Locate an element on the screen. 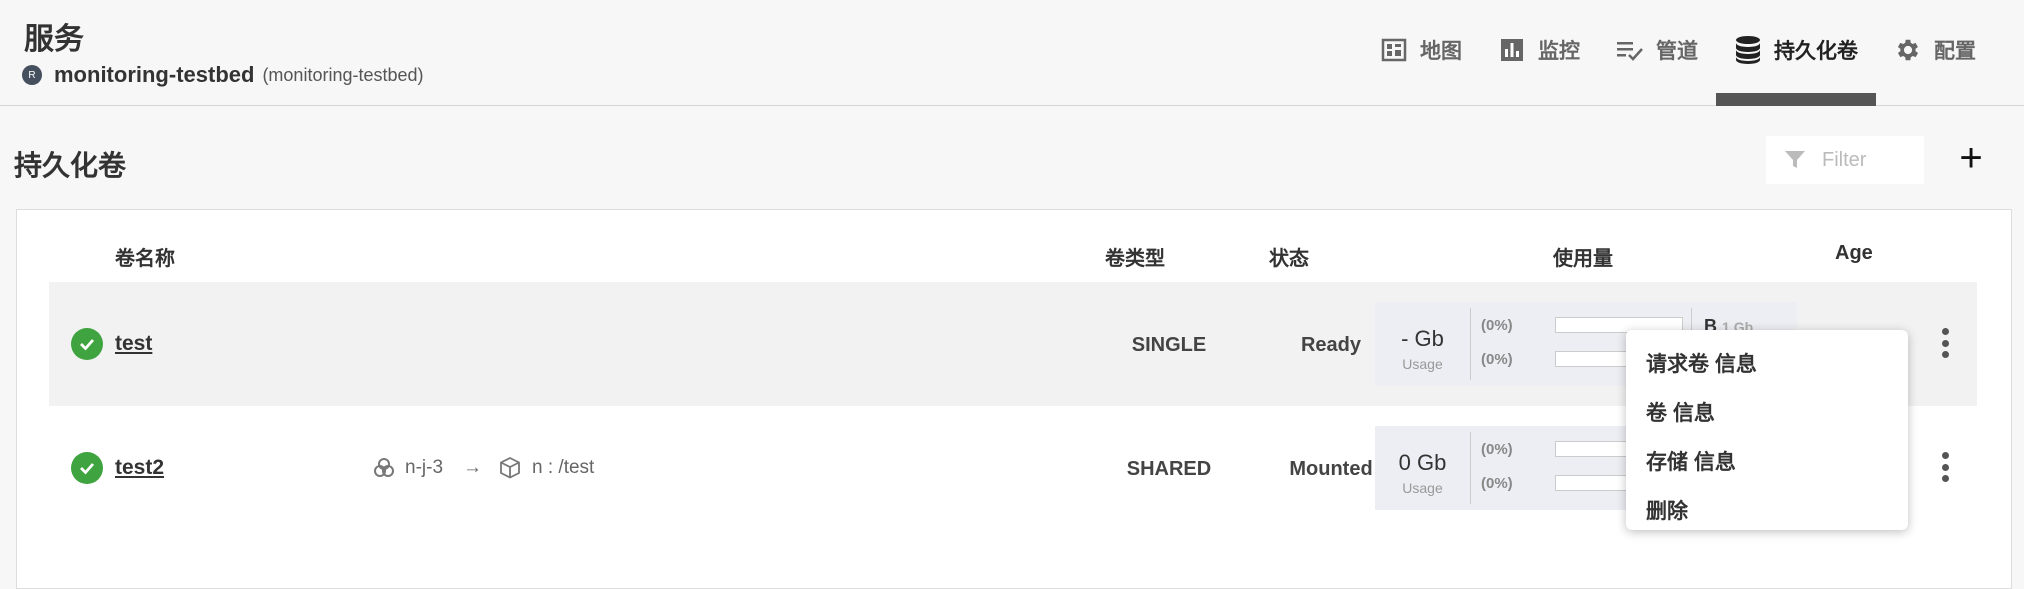 Image resolution: width=2024 pixels, height=589 pixels. row-context-menu: 请求卷 信息 卷 信息 存储 信息 删除 is located at coordinates (1767, 430).